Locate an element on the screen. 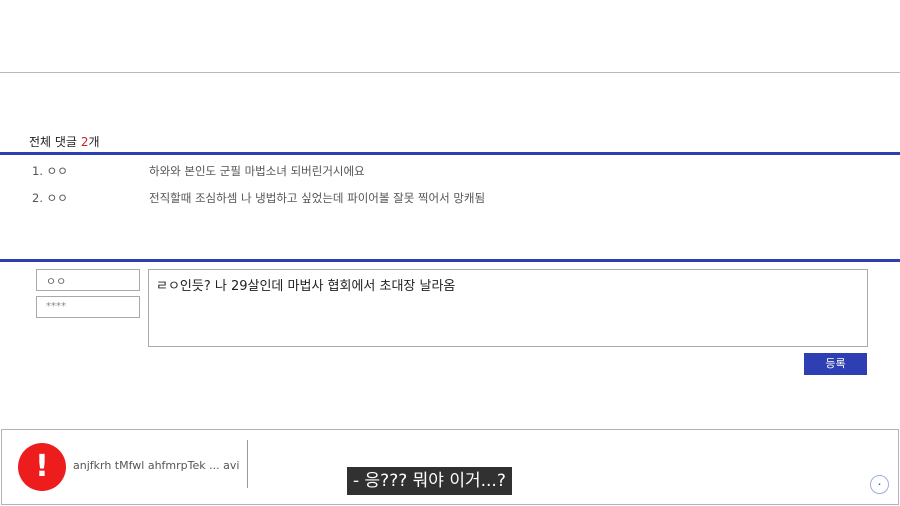  comment-text: 하와와 본인도 군필 마법소녀 되버린거시에요 is located at coordinates (257, 171).